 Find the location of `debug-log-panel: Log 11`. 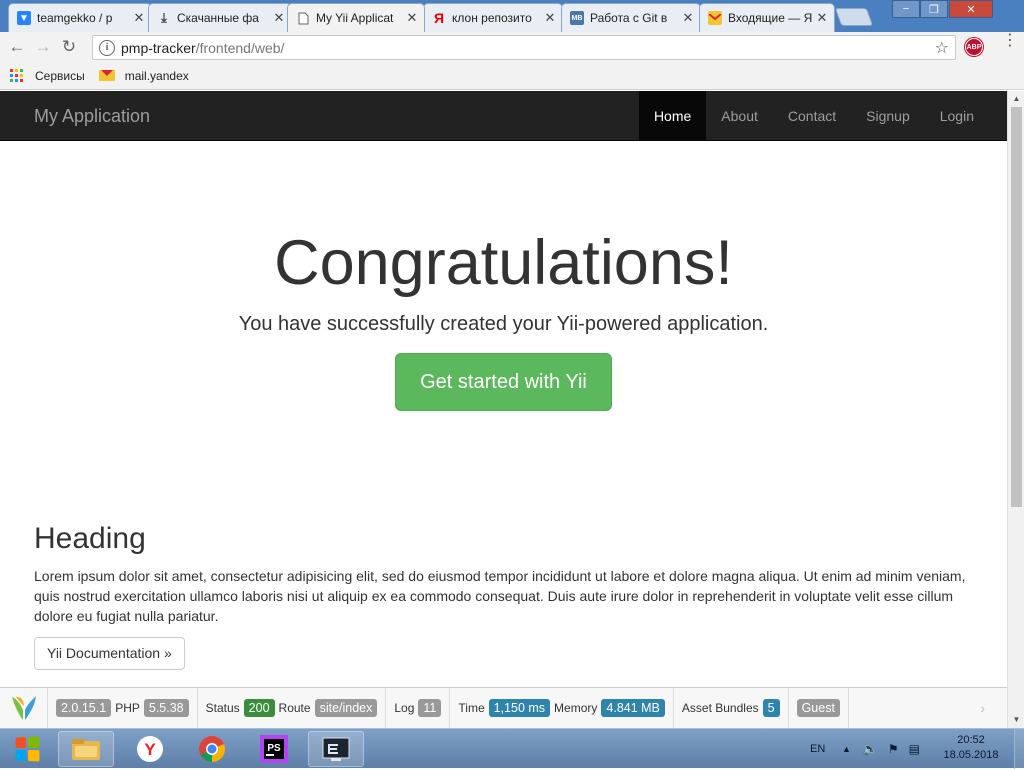

debug-log-panel: Log 11 is located at coordinates (418, 708).